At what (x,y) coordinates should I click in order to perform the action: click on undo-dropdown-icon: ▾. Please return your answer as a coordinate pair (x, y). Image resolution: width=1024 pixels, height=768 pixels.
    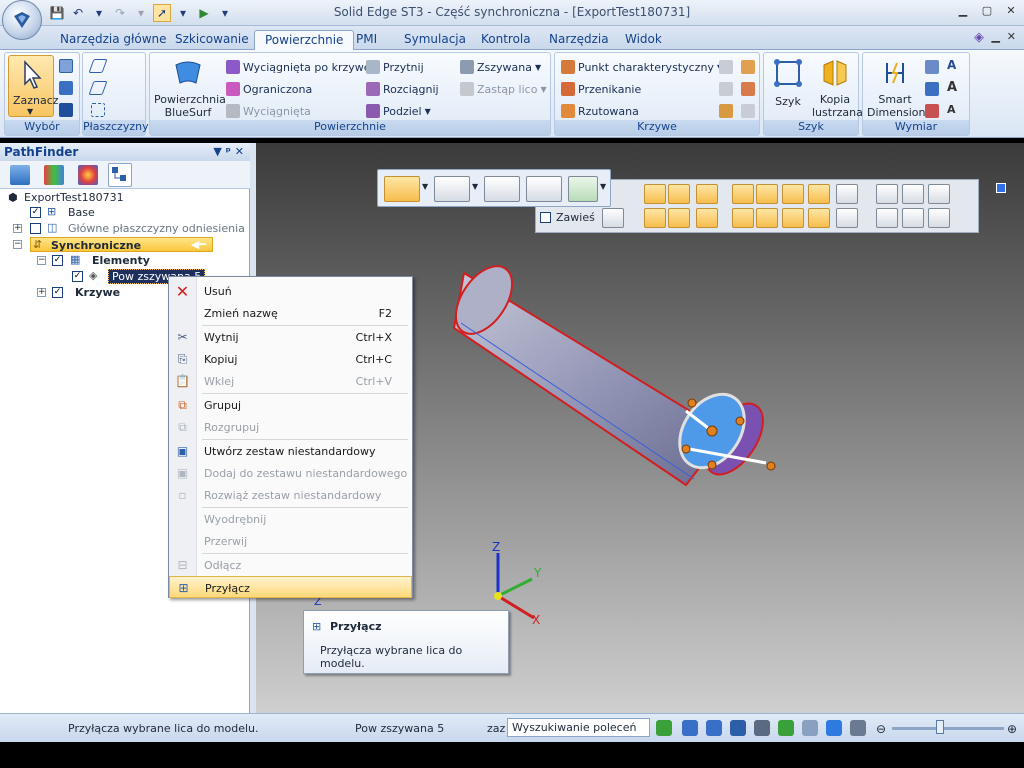
    Looking at the image, I should click on (99, 13).